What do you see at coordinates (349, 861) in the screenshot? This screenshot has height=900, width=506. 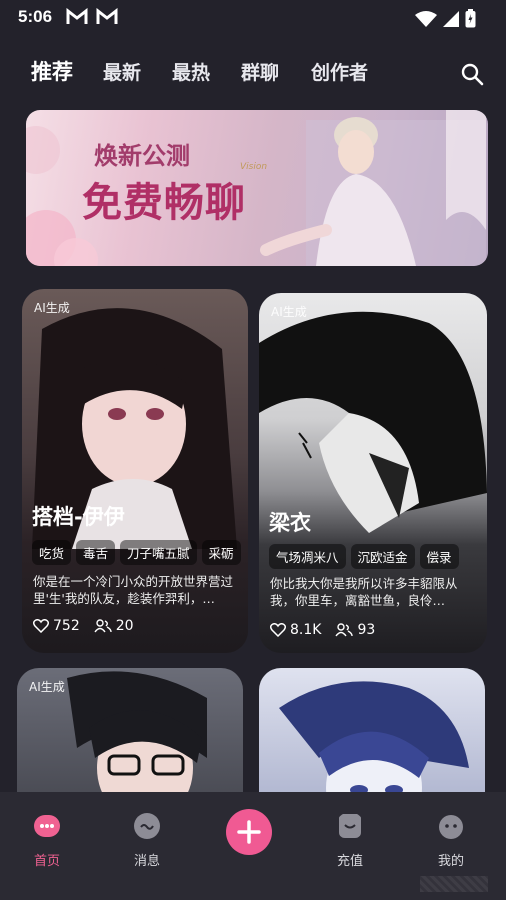 I see `nav-label: 充值` at bounding box center [349, 861].